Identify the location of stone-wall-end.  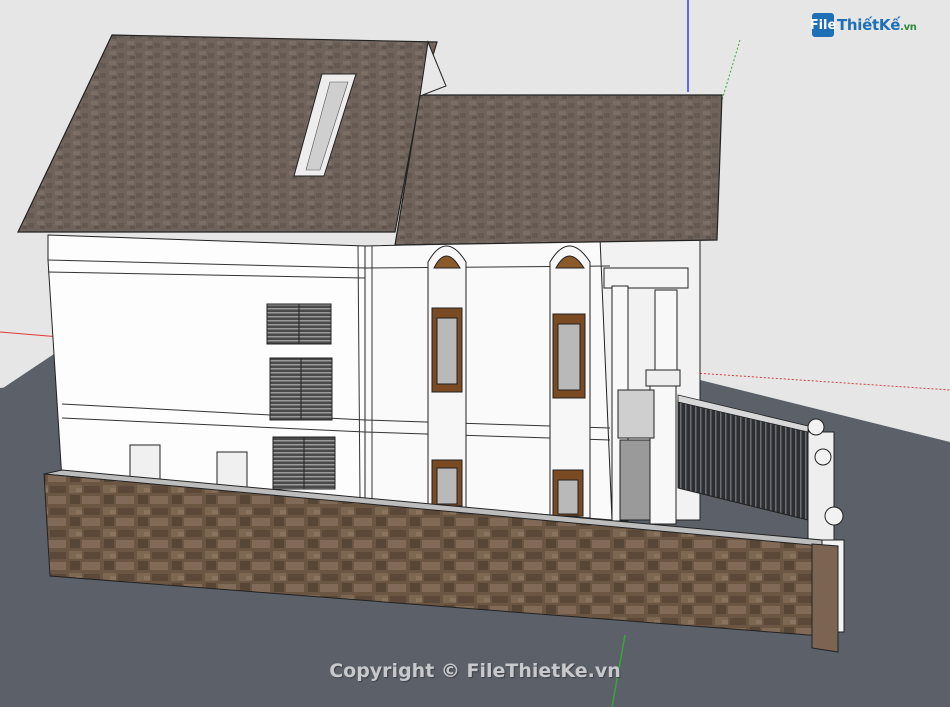
(825, 598).